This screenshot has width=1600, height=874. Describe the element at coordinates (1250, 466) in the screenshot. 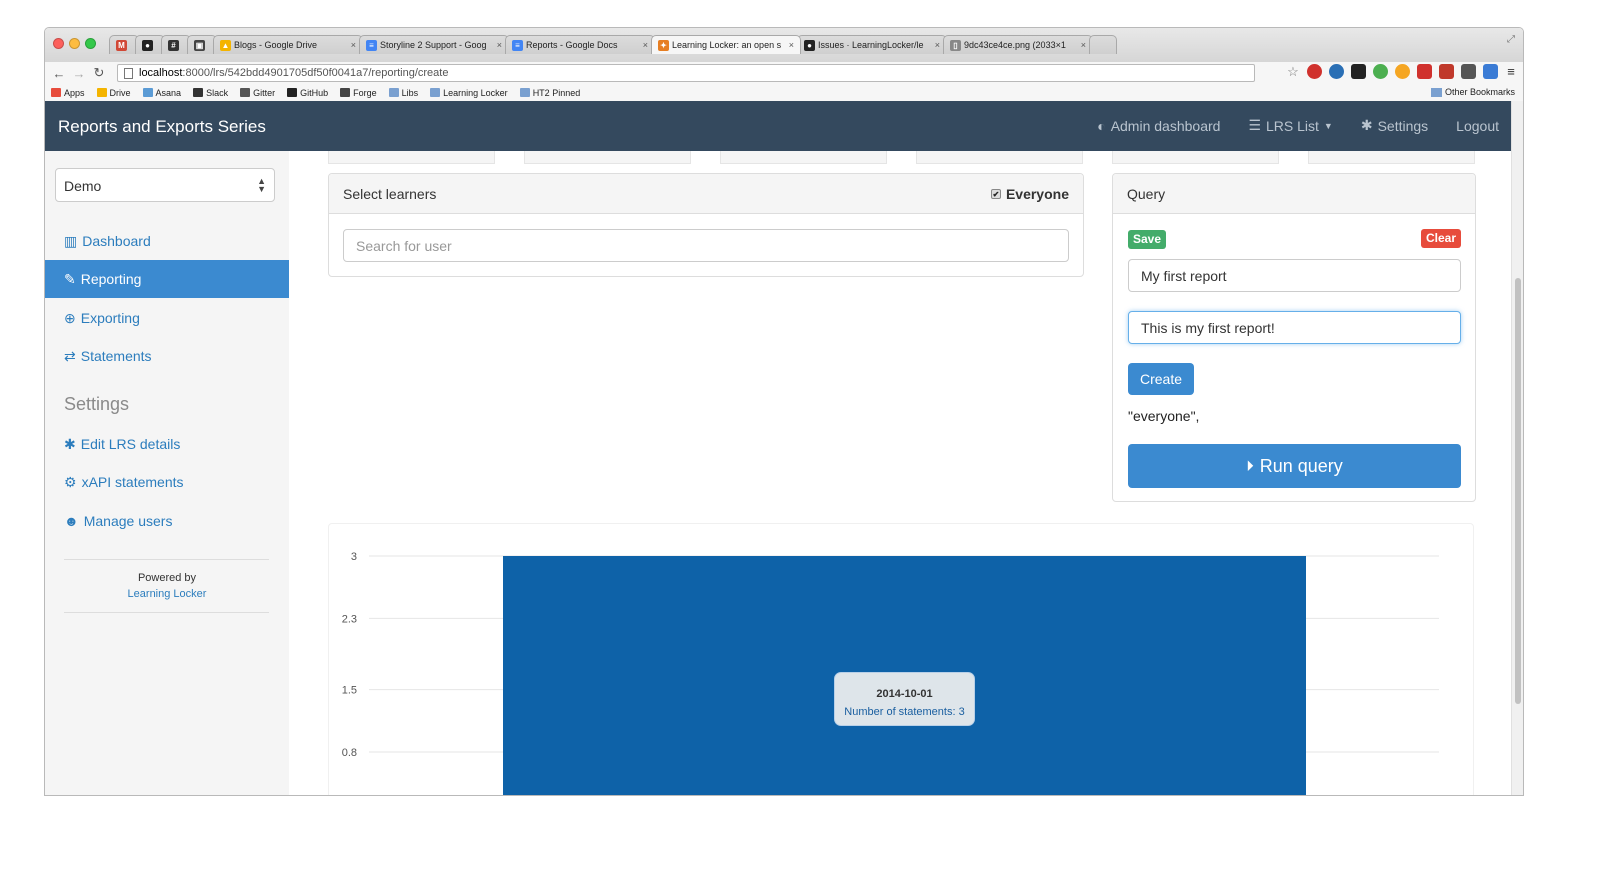

I see `play-circle-icon: ⏵` at that location.